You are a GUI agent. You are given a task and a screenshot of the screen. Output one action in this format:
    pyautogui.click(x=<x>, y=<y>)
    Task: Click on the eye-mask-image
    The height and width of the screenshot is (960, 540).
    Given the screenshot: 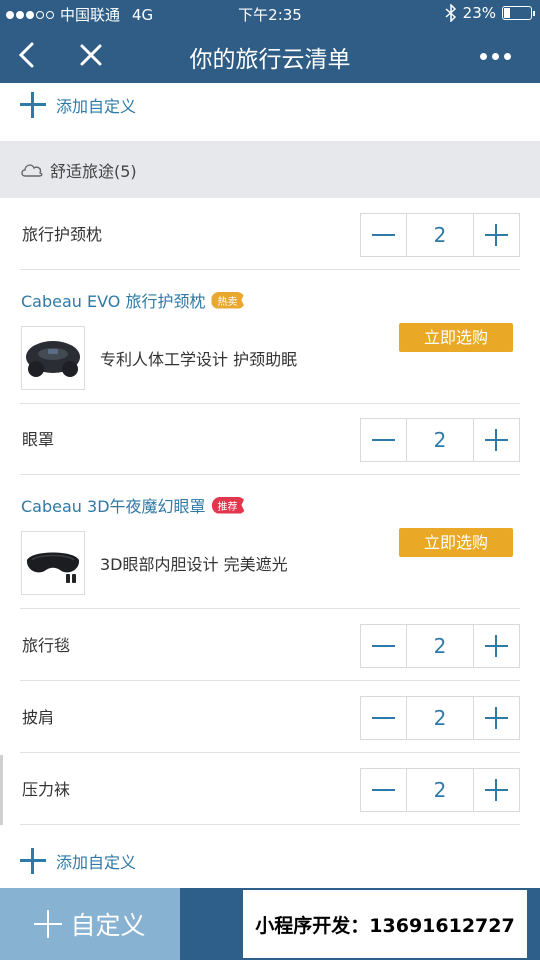 What is the action you would take?
    pyautogui.click(x=53, y=567)
    